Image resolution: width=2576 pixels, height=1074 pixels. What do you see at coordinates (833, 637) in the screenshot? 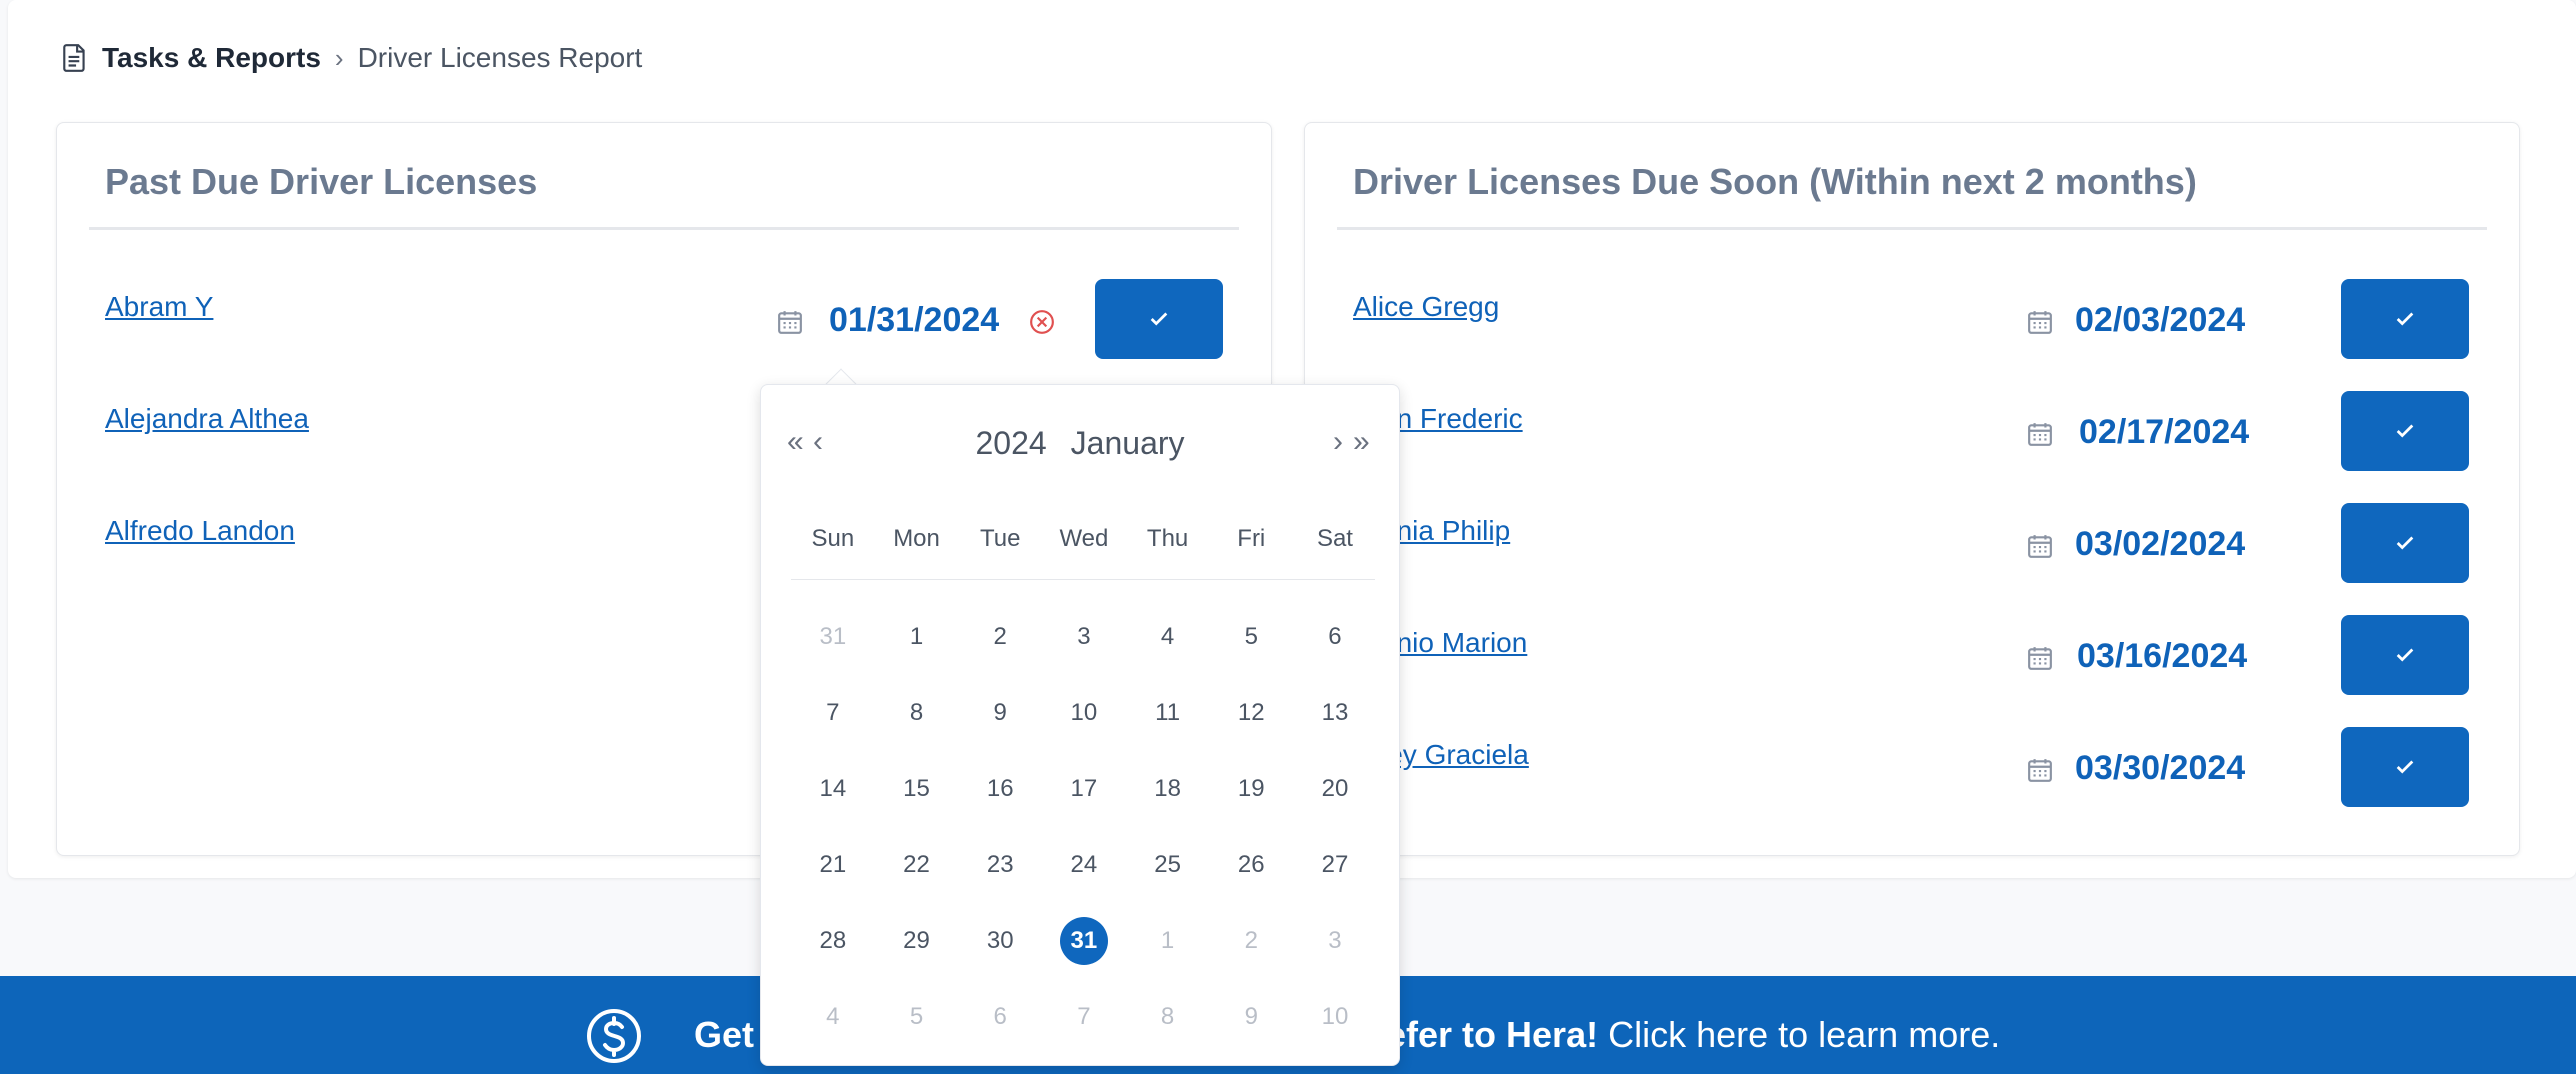
I see `calendar-day: 31` at bounding box center [833, 637].